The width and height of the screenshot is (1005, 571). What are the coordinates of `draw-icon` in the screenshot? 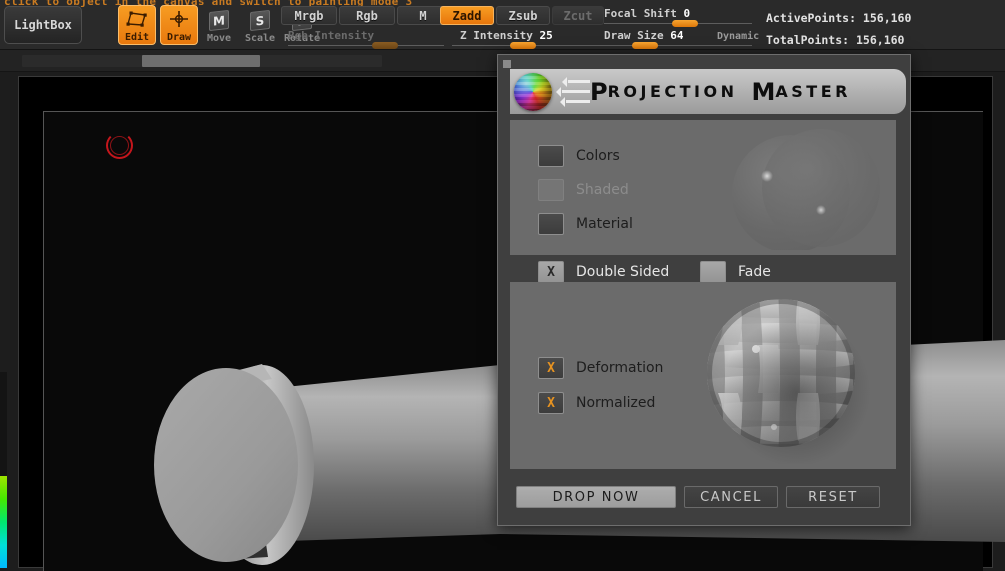 It's located at (179, 20).